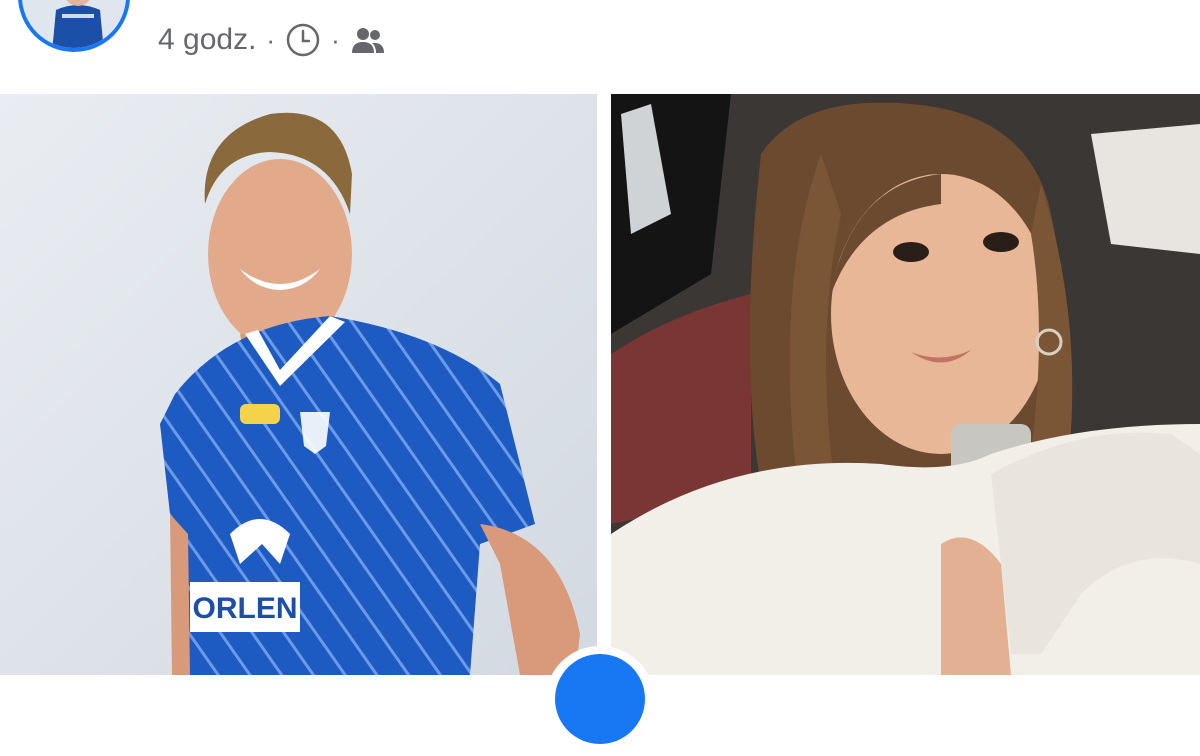 Image resolution: width=1200 pixels, height=756 pixels. I want to click on play-button-circle, so click(600, 699).